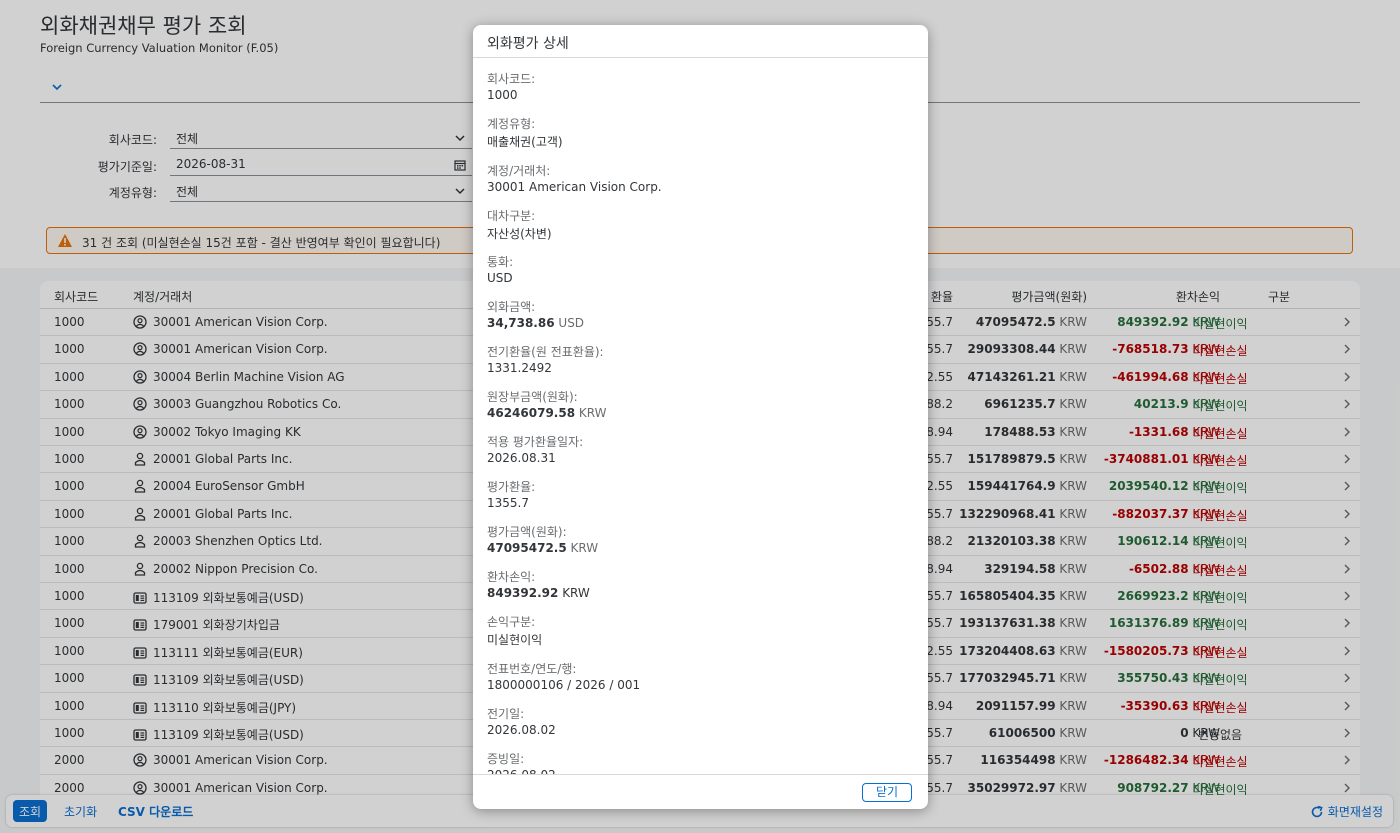 This screenshot has width=1400, height=833. Describe the element at coordinates (697, 278) in the screenshot. I see `field-value-line: USD` at that location.